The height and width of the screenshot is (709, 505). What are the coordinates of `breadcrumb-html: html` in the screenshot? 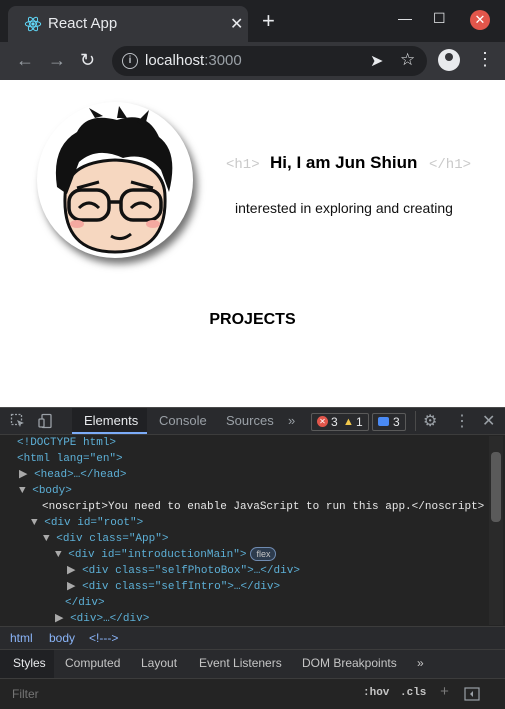 It's located at (21, 638).